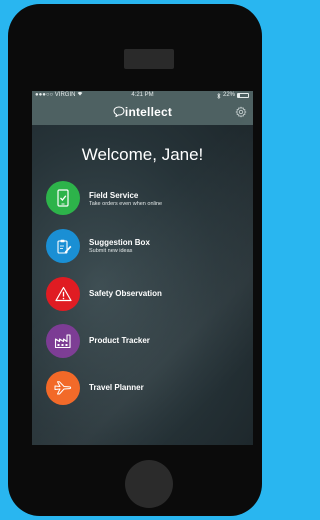 The height and width of the screenshot is (520, 320). What do you see at coordinates (241, 112) in the screenshot?
I see `settings-gear-icon` at bounding box center [241, 112].